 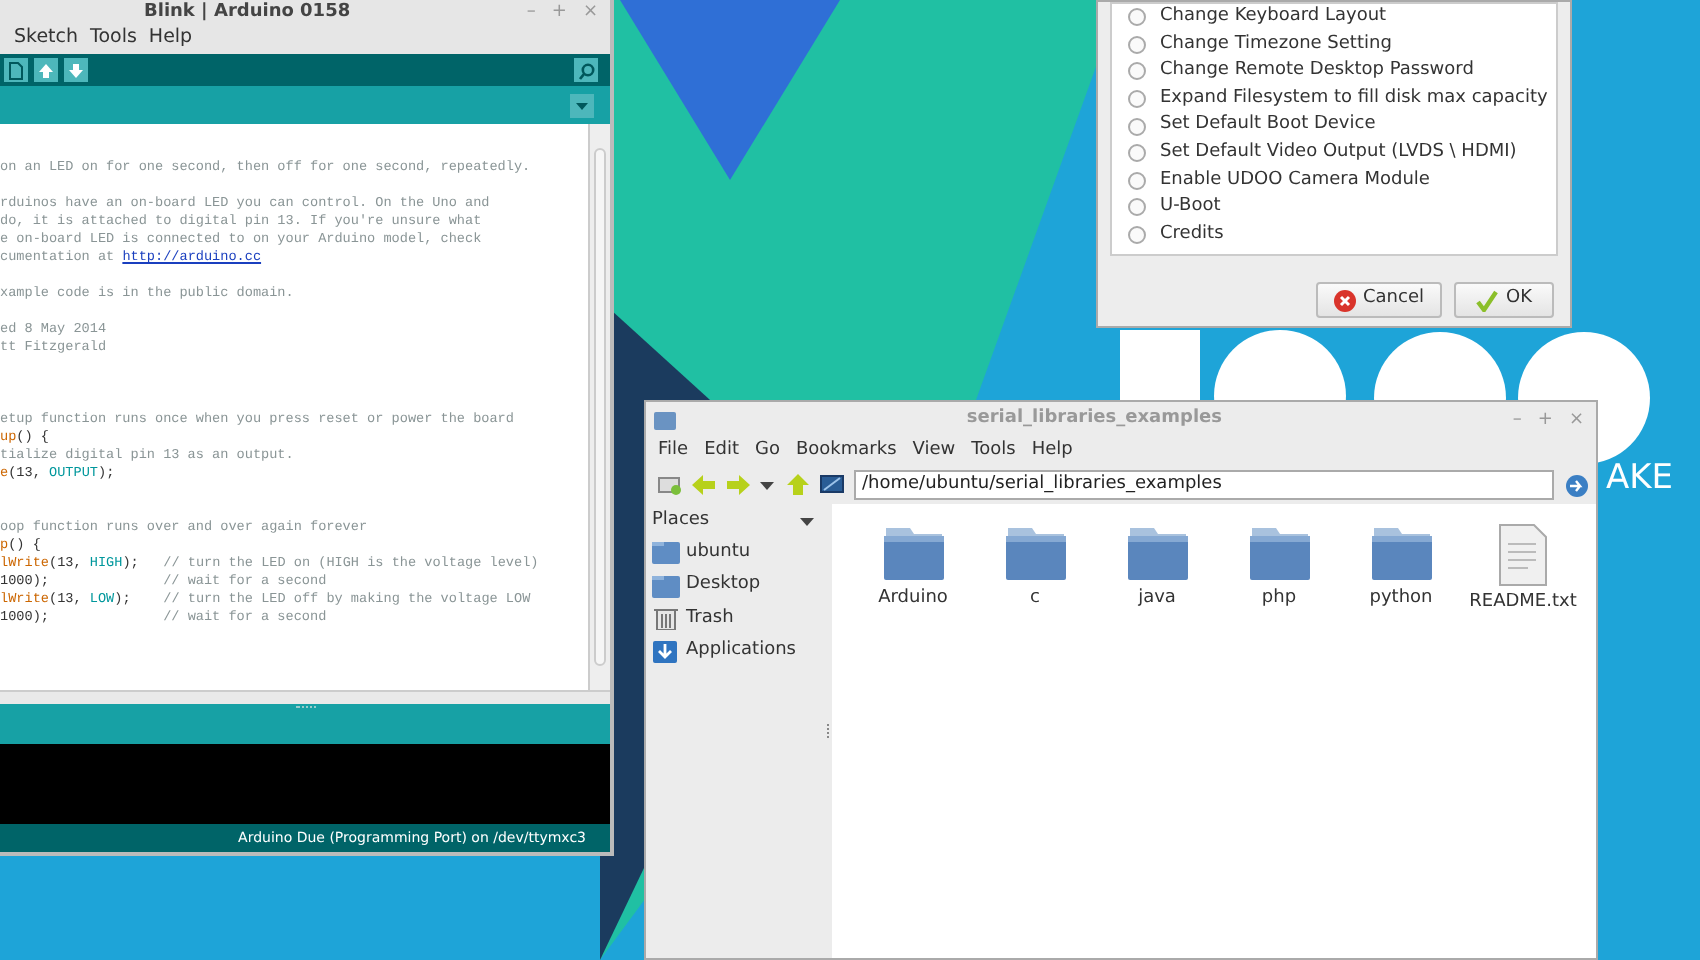 What do you see at coordinates (1035, 599) in the screenshot?
I see `file-name: c` at bounding box center [1035, 599].